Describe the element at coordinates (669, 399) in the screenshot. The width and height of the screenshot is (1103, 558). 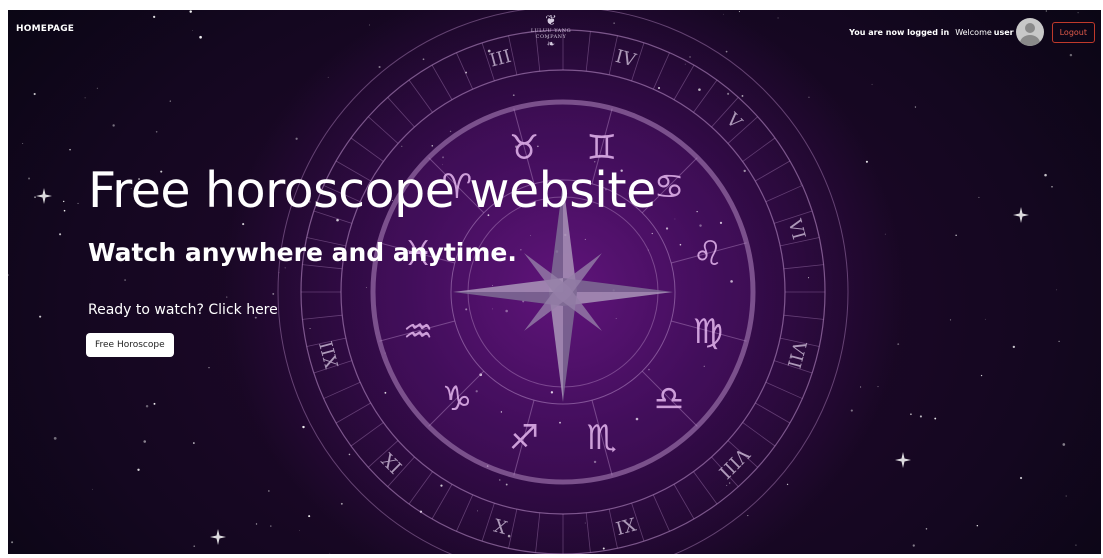
I see `zodiac-sign-icon: ♎` at that location.